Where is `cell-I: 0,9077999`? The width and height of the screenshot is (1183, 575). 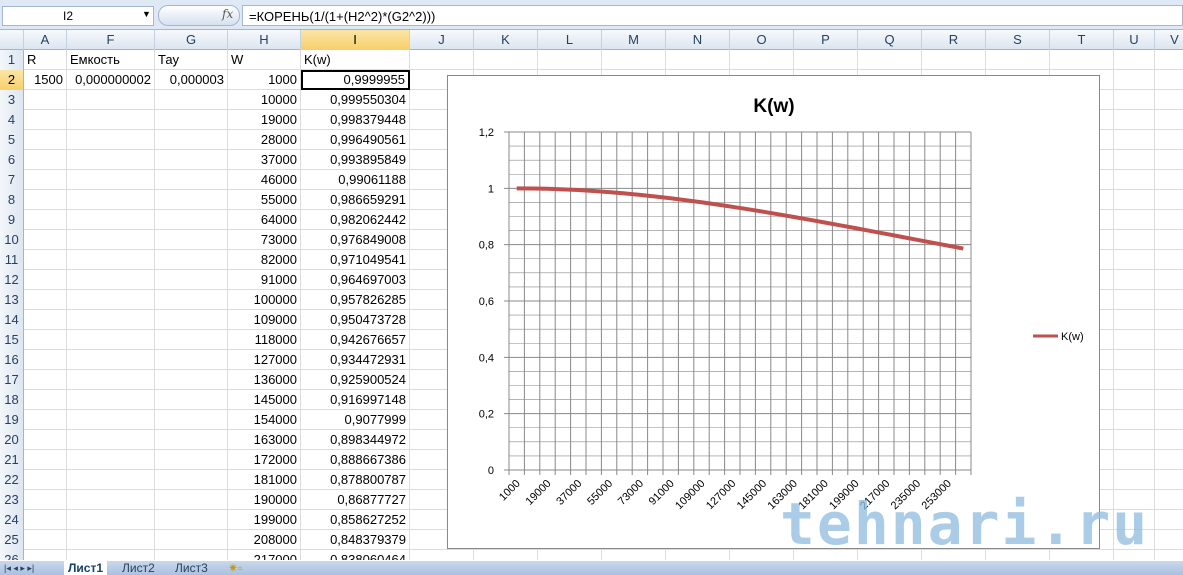
cell-I: 0,9077999 is located at coordinates (355, 420).